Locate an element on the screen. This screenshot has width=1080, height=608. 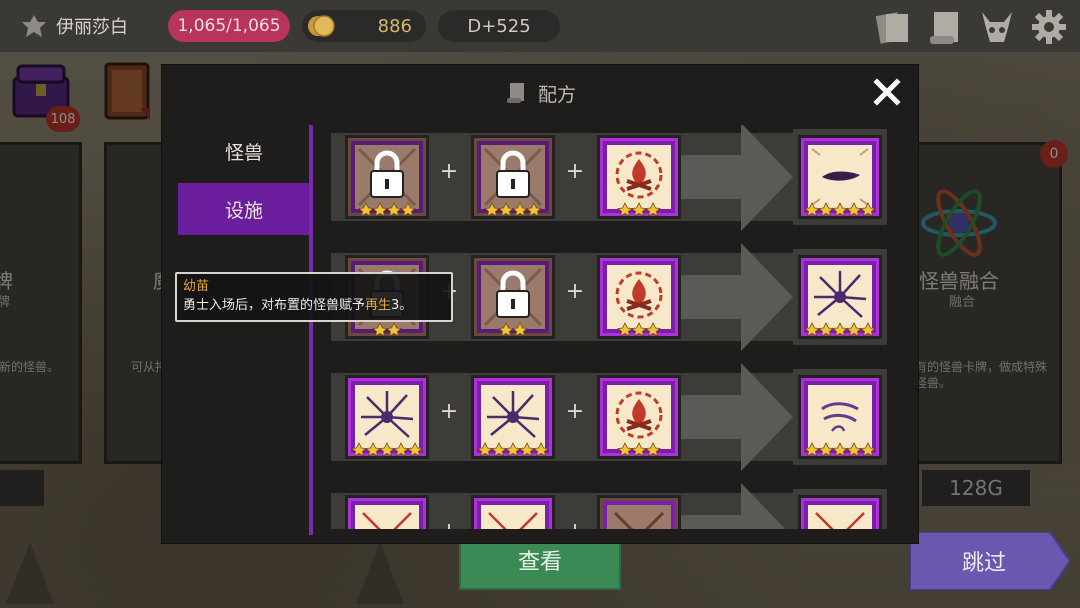
skip-button: 跳过 is located at coordinates (990, 561).